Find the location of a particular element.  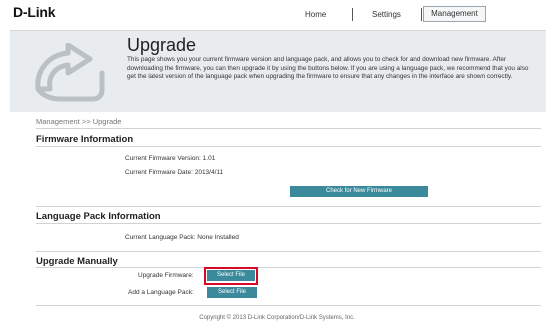

top-bar: D-Link Home Settings Management is located at coordinates (277, 15).